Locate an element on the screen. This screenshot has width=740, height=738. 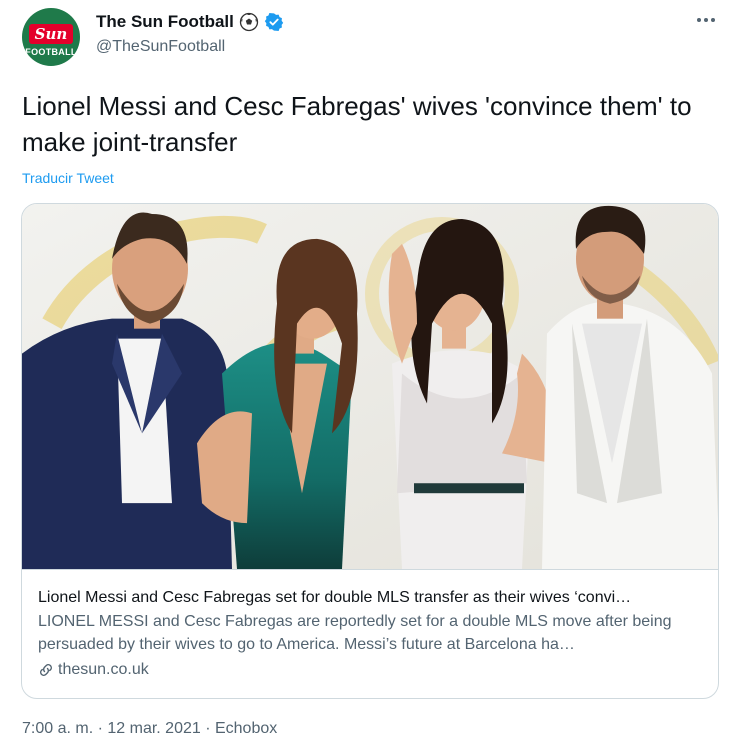
display-name: The Sun Football is located at coordinates (165, 22).